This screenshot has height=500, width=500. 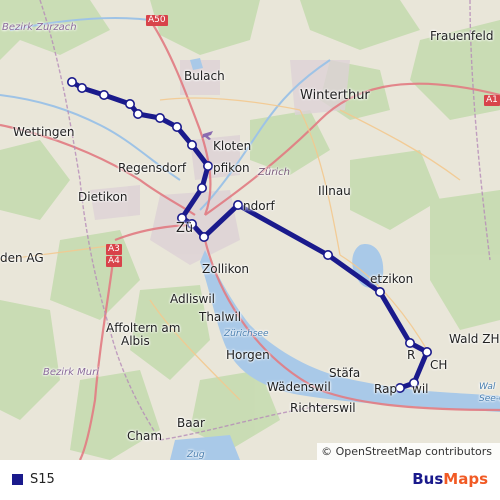 I want to click on place-label: Winterthur, so click(x=335, y=95).